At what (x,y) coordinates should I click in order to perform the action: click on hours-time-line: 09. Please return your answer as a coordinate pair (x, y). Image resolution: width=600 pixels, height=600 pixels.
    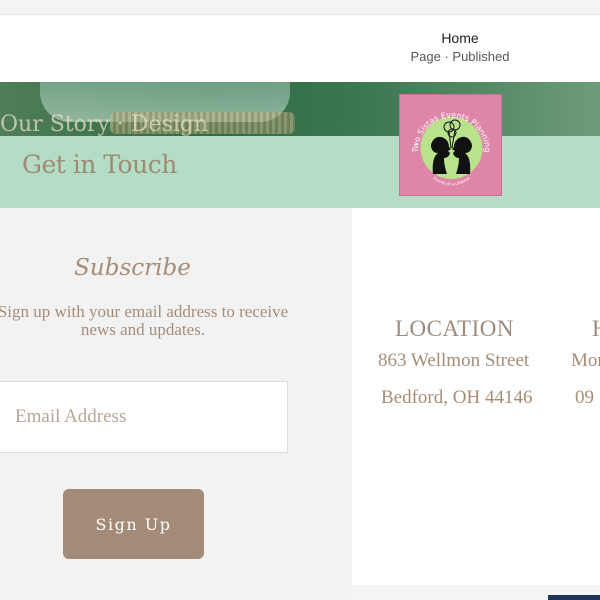
    Looking at the image, I should click on (584, 397).